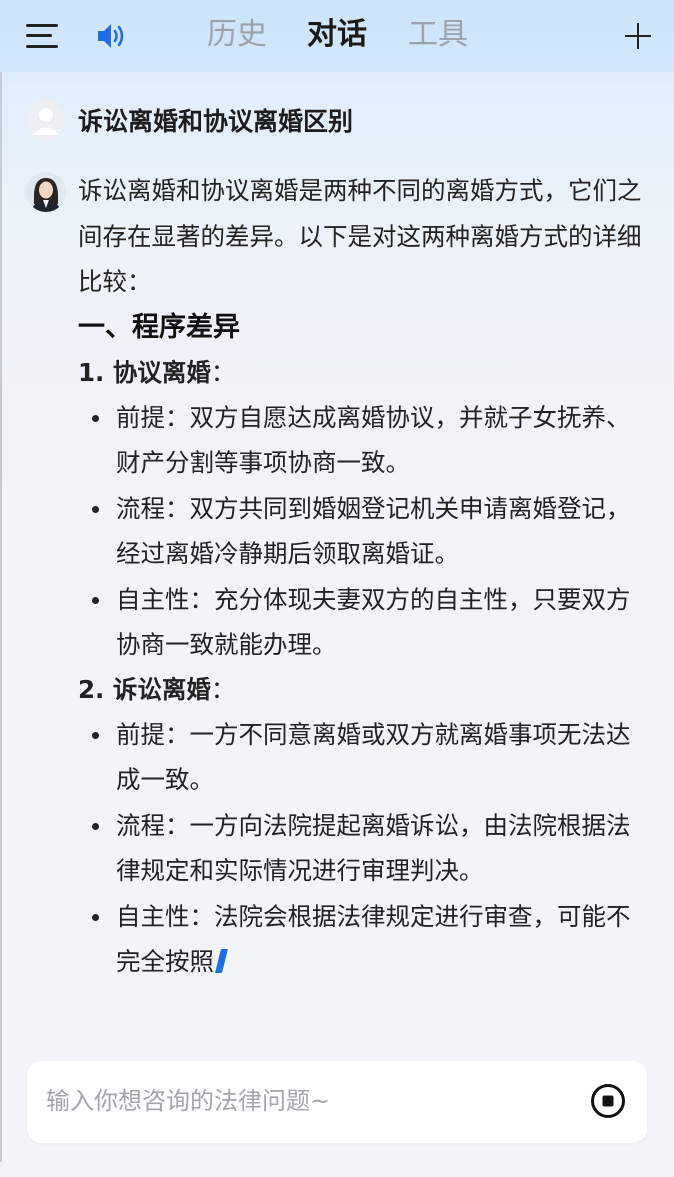  I want to click on user-avatar, so click(46, 120).